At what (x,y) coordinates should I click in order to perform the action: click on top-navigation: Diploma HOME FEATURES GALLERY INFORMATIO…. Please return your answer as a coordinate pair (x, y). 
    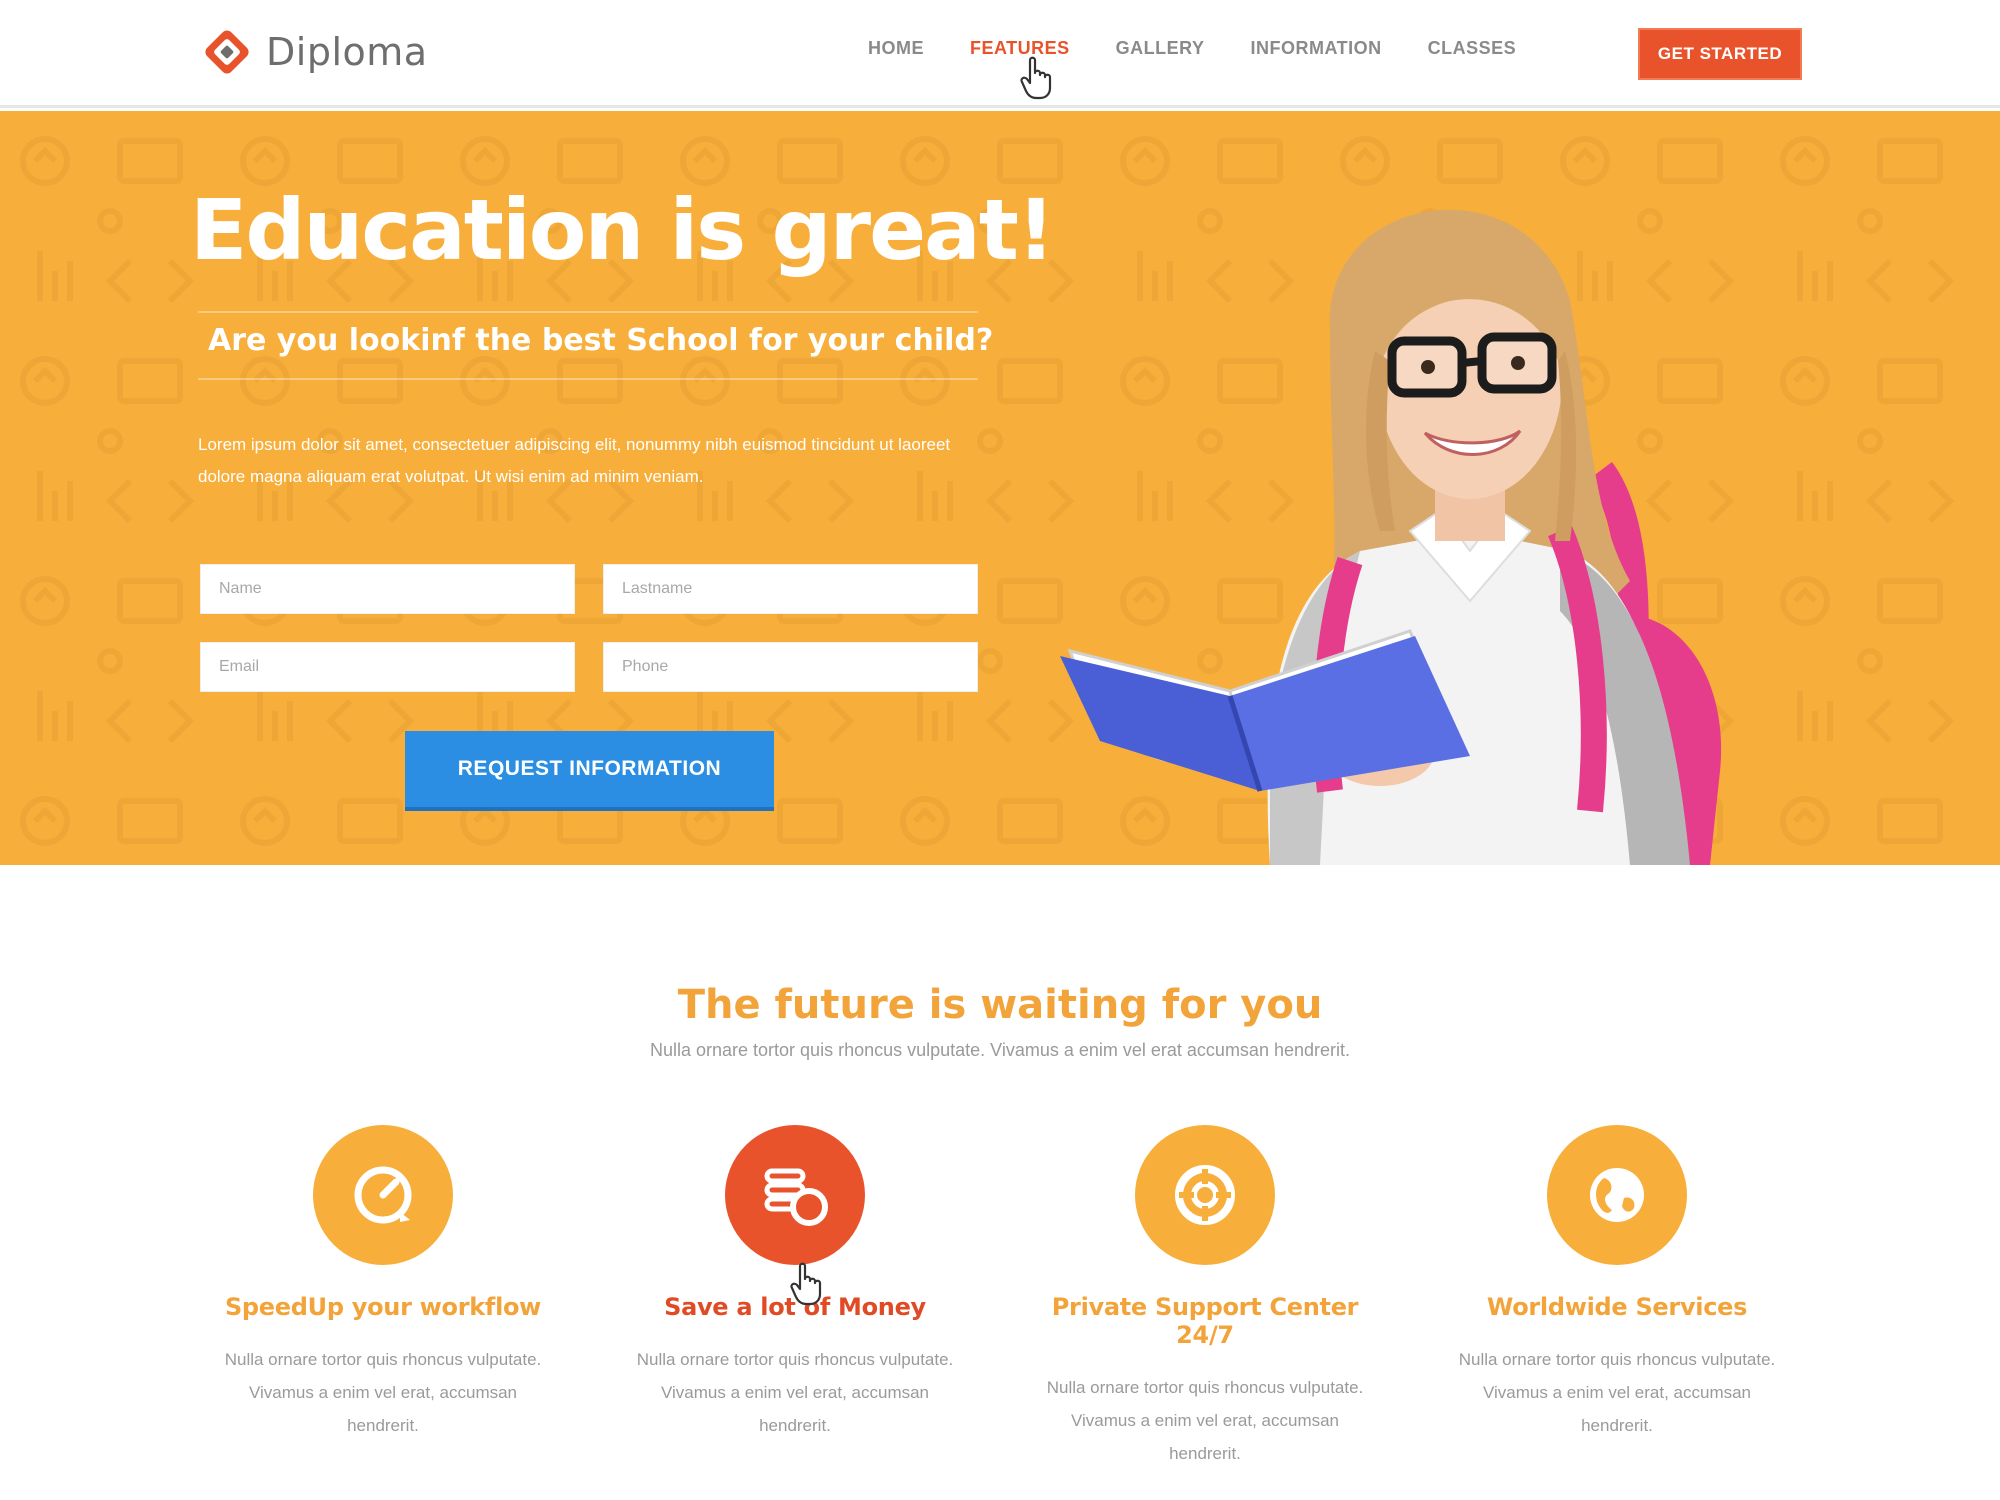
    Looking at the image, I should click on (1000, 54).